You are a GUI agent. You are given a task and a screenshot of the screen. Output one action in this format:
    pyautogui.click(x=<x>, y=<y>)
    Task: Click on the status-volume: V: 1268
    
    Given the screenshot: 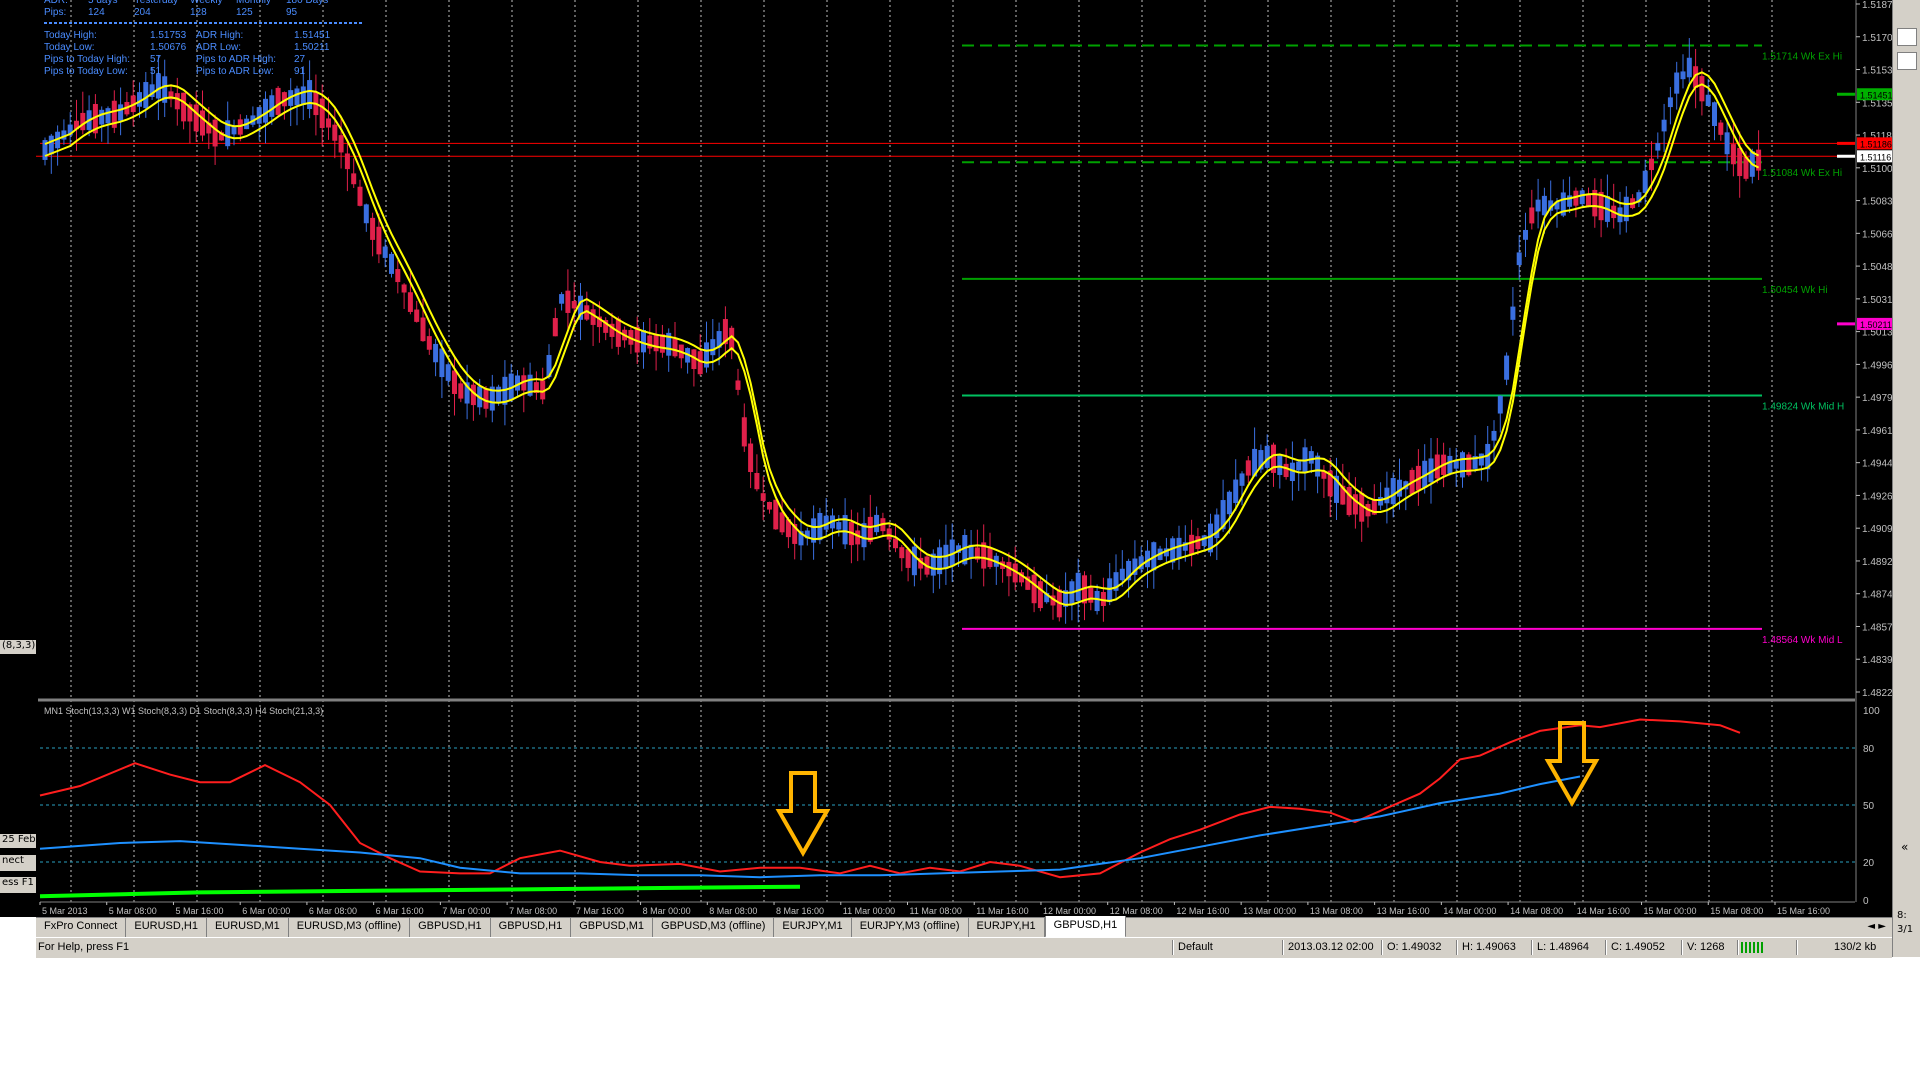 What is the action you would take?
    pyautogui.click(x=1706, y=947)
    